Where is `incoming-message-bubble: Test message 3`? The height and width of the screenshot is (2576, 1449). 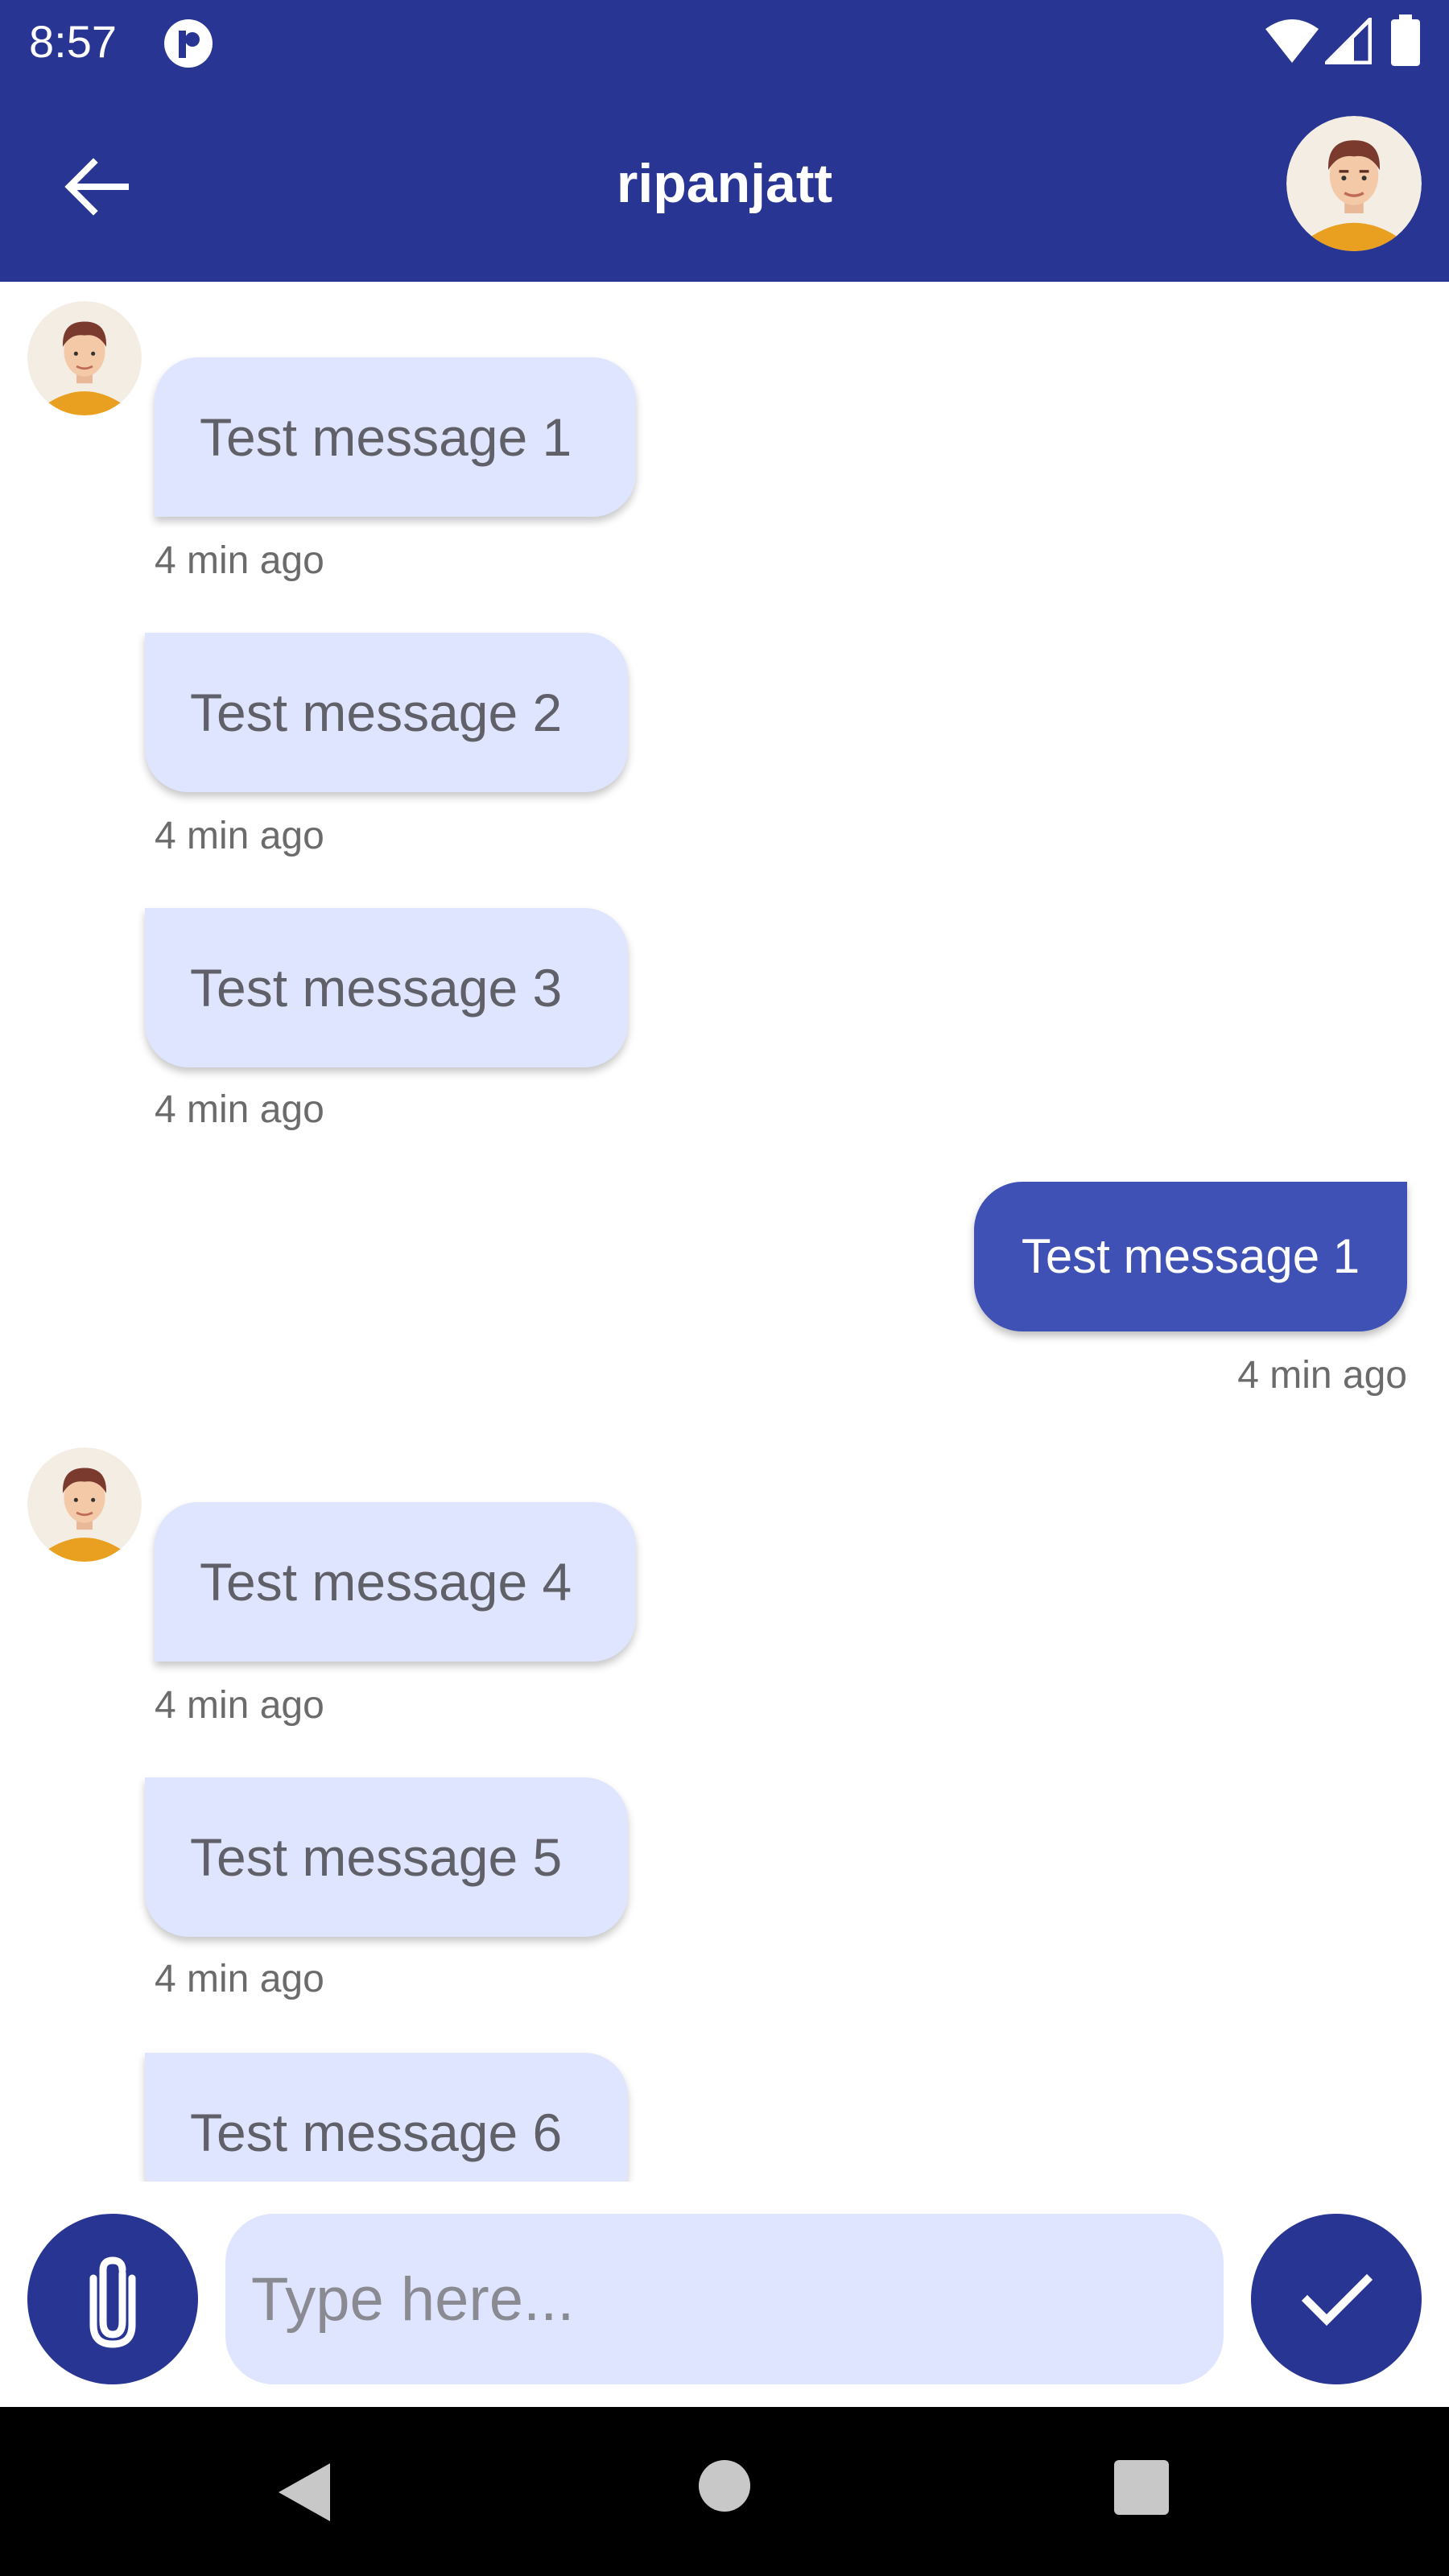
incoming-message-bubble: Test message 3 is located at coordinates (386, 987).